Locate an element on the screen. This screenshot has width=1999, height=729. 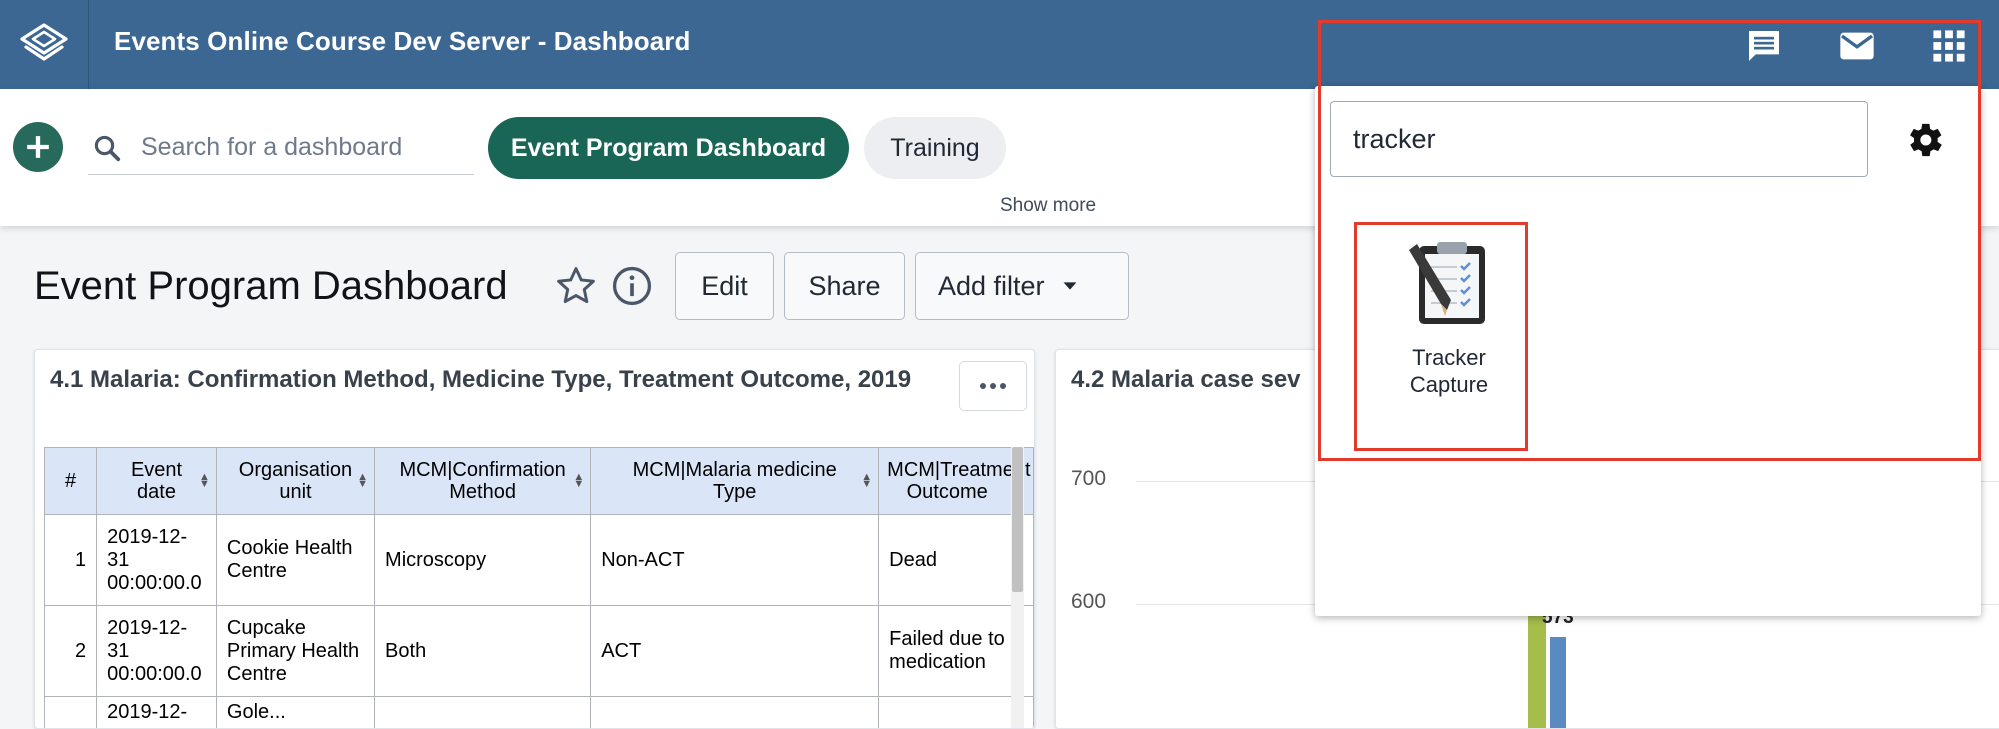
cell-org-unit: Cupcake Primary Health Centre is located at coordinates (295, 651).